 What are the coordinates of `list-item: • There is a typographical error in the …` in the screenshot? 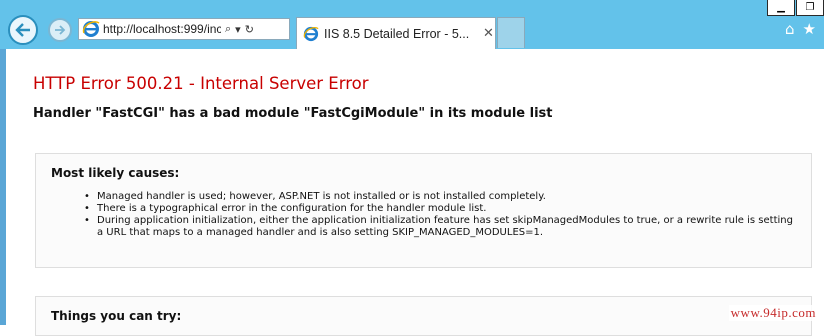 It's located at (441, 209).